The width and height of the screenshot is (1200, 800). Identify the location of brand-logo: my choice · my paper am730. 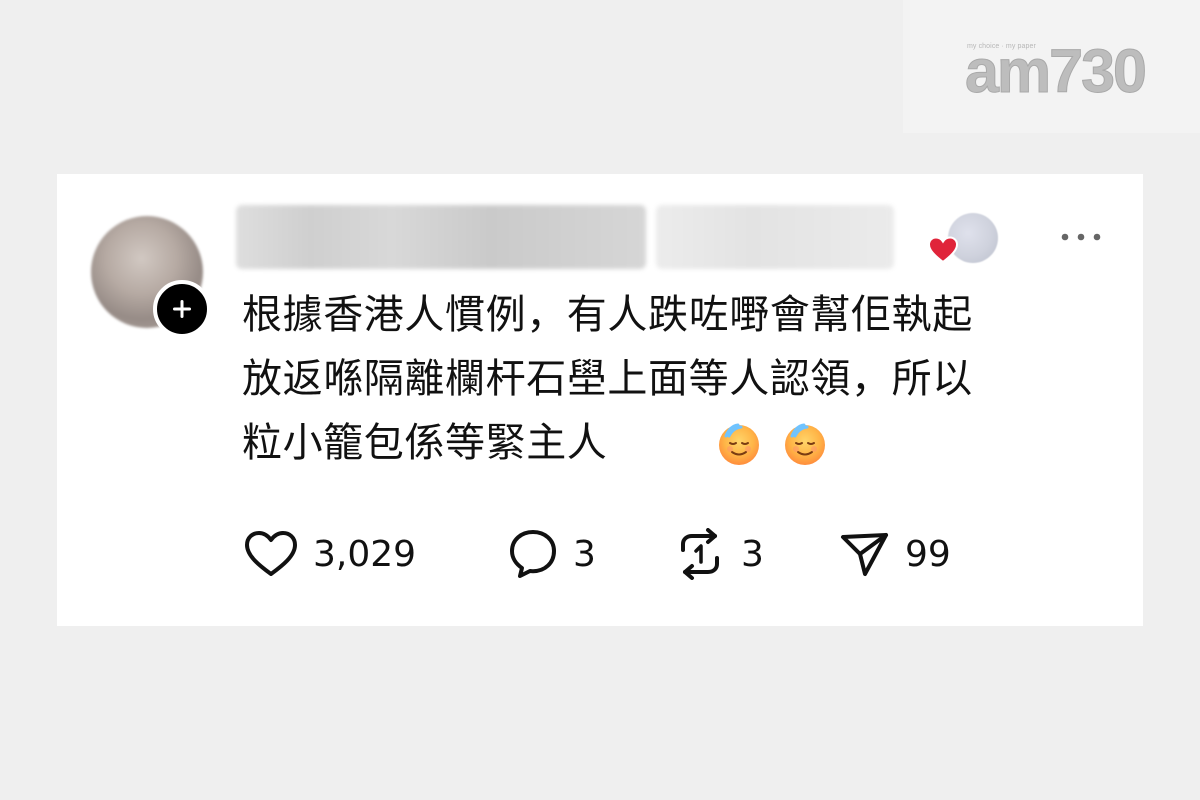
(1057, 72).